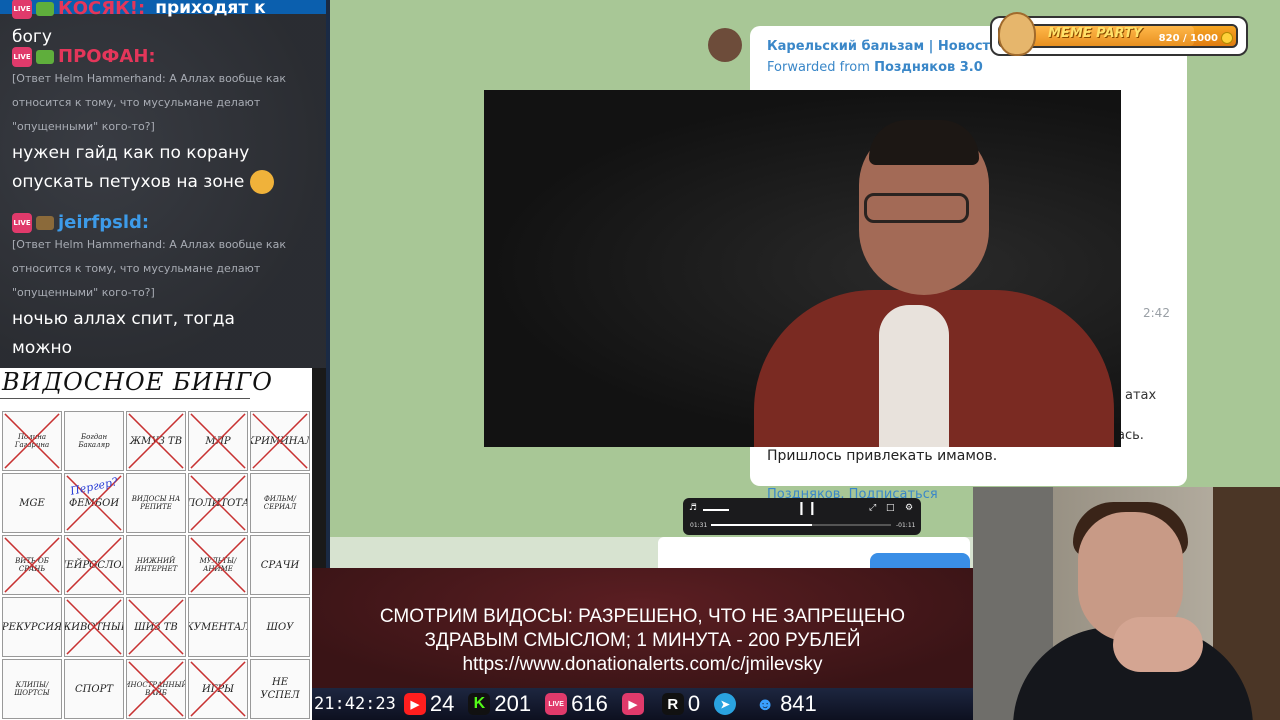  I want to click on video-duration: 2:42, so click(1156, 313).